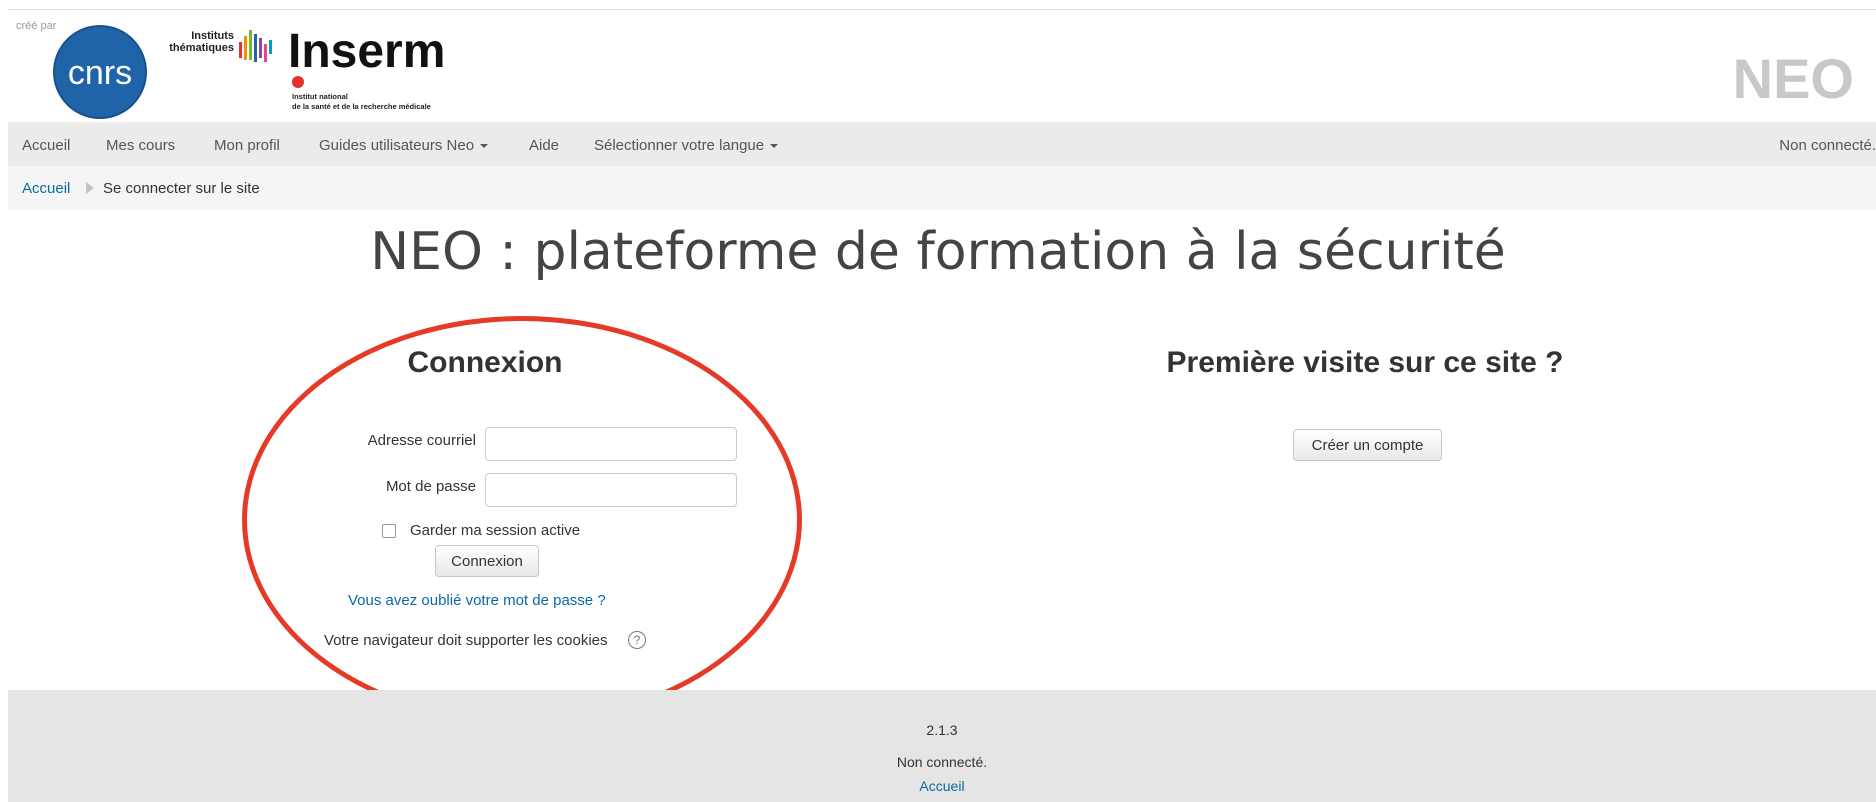 The height and width of the screenshot is (802, 1876). Describe the element at coordinates (140, 145) in the screenshot. I see `nav-item-mes-cours: Mes cours` at that location.